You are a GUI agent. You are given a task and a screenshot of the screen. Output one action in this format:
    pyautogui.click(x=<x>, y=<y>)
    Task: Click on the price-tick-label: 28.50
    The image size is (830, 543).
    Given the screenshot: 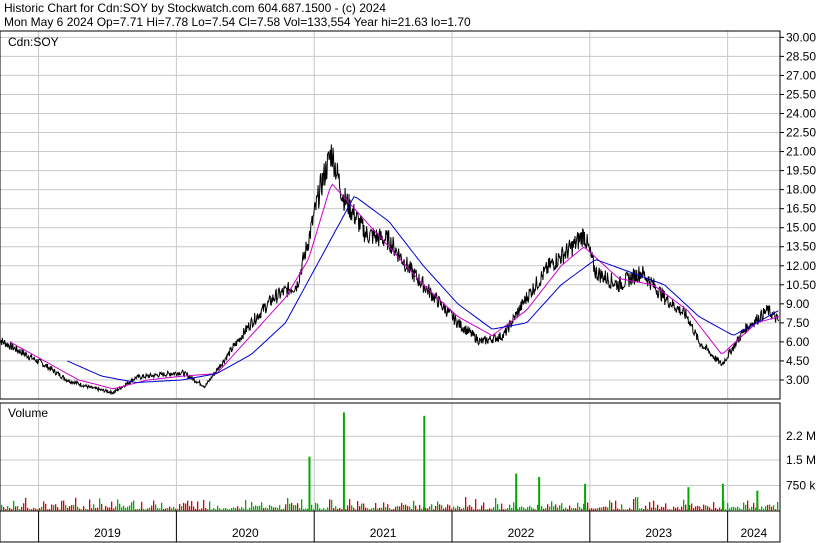 What is the action you would take?
    pyautogui.click(x=801, y=56)
    